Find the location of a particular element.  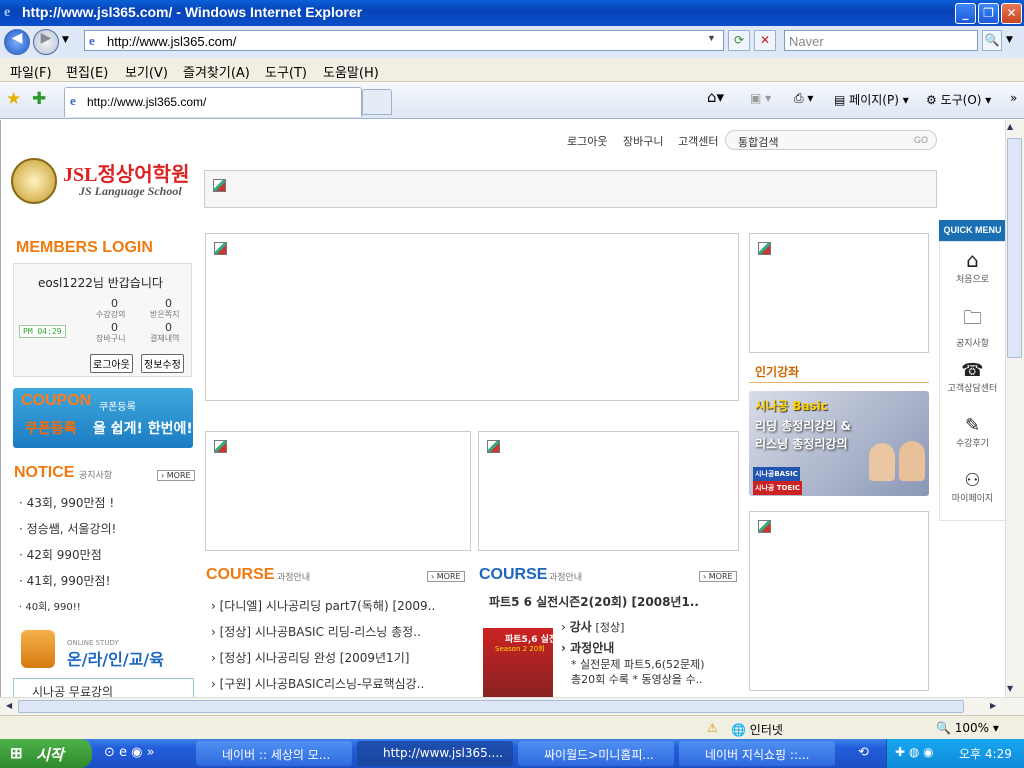

quick-notice-button: 🗀 공지사항 is located at coordinates (972, 326).